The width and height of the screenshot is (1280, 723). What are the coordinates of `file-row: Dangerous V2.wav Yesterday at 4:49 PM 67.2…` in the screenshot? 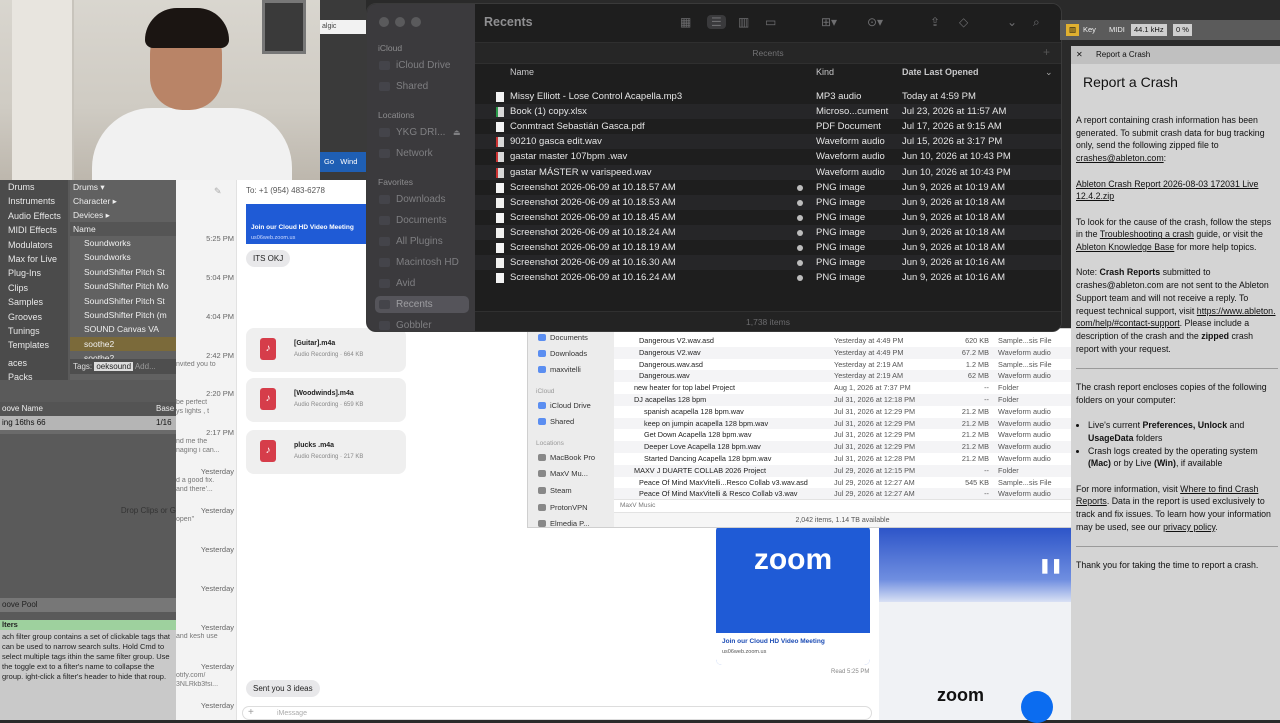 It's located at (842, 352).